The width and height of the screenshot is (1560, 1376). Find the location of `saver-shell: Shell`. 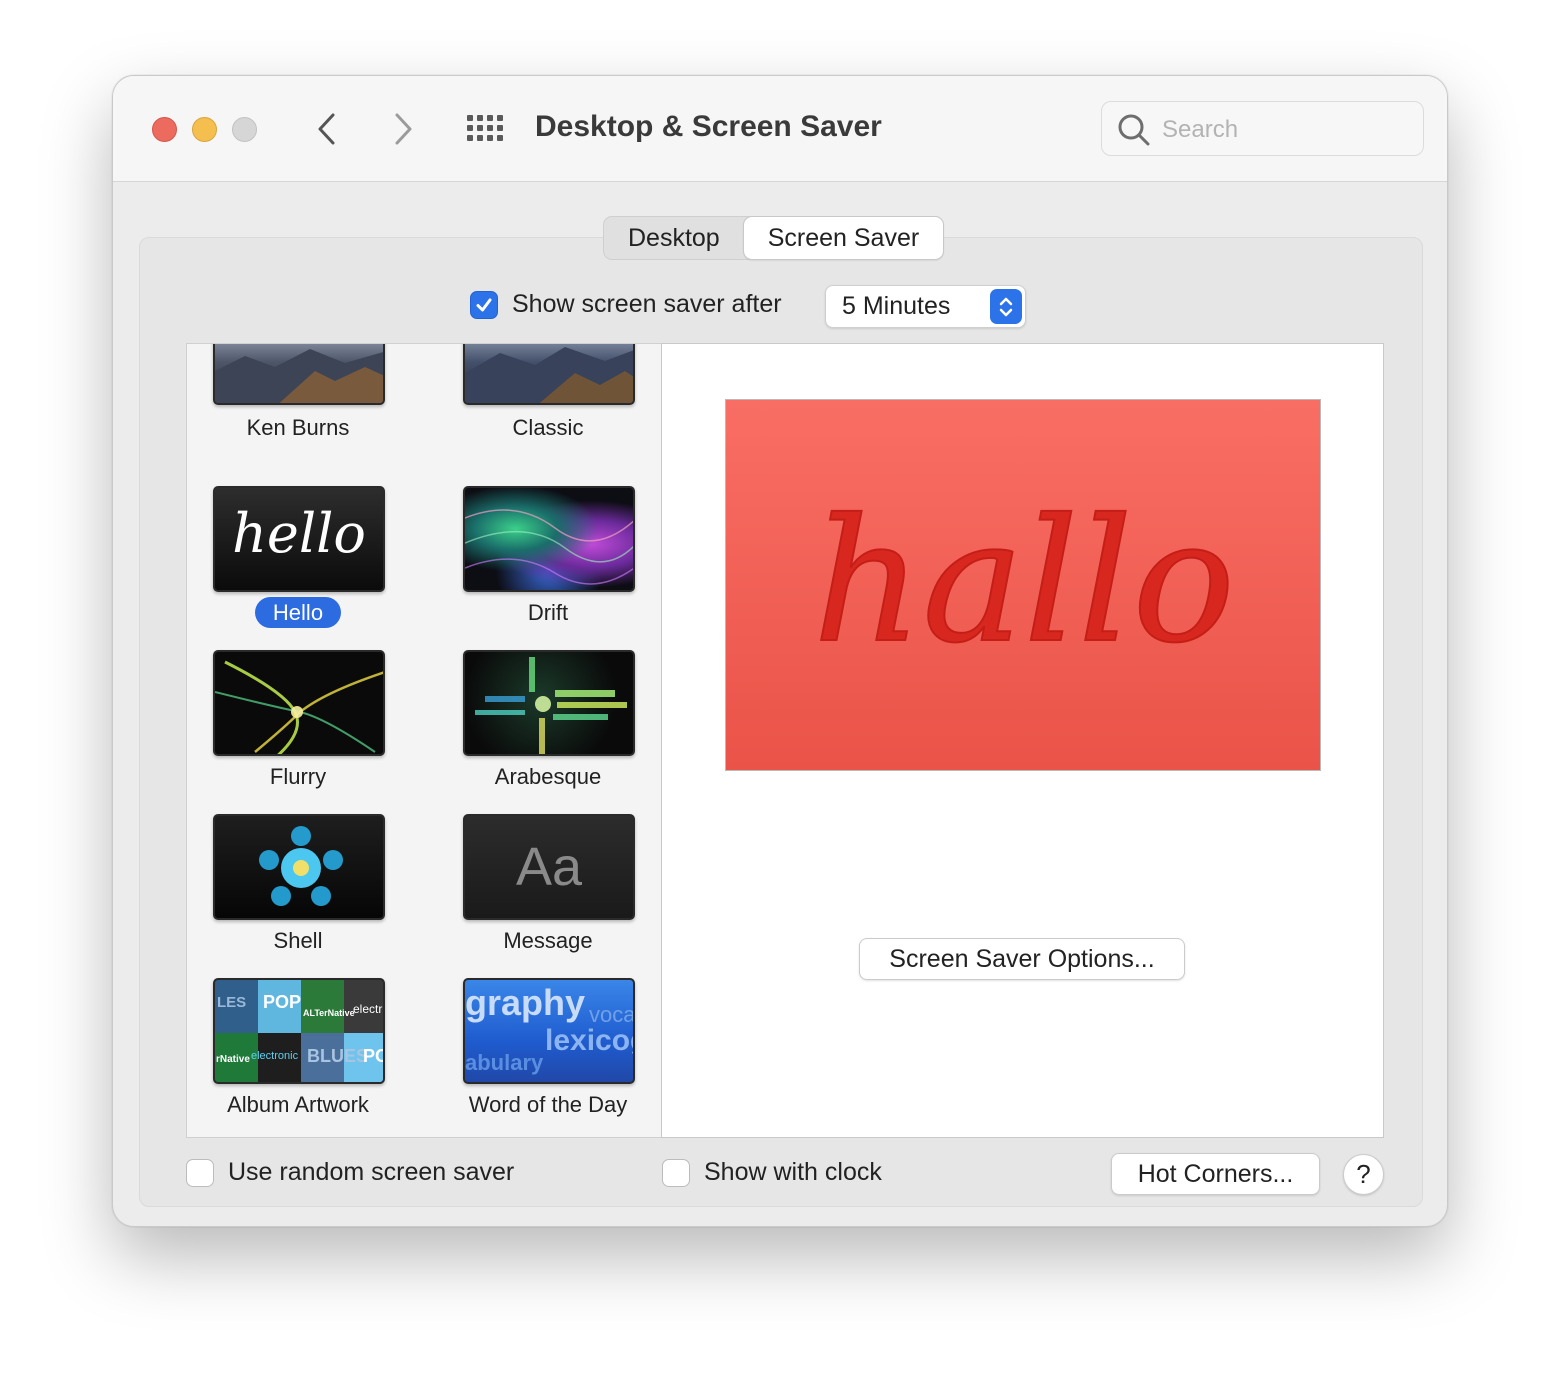

saver-shell: Shell is located at coordinates (297, 889).